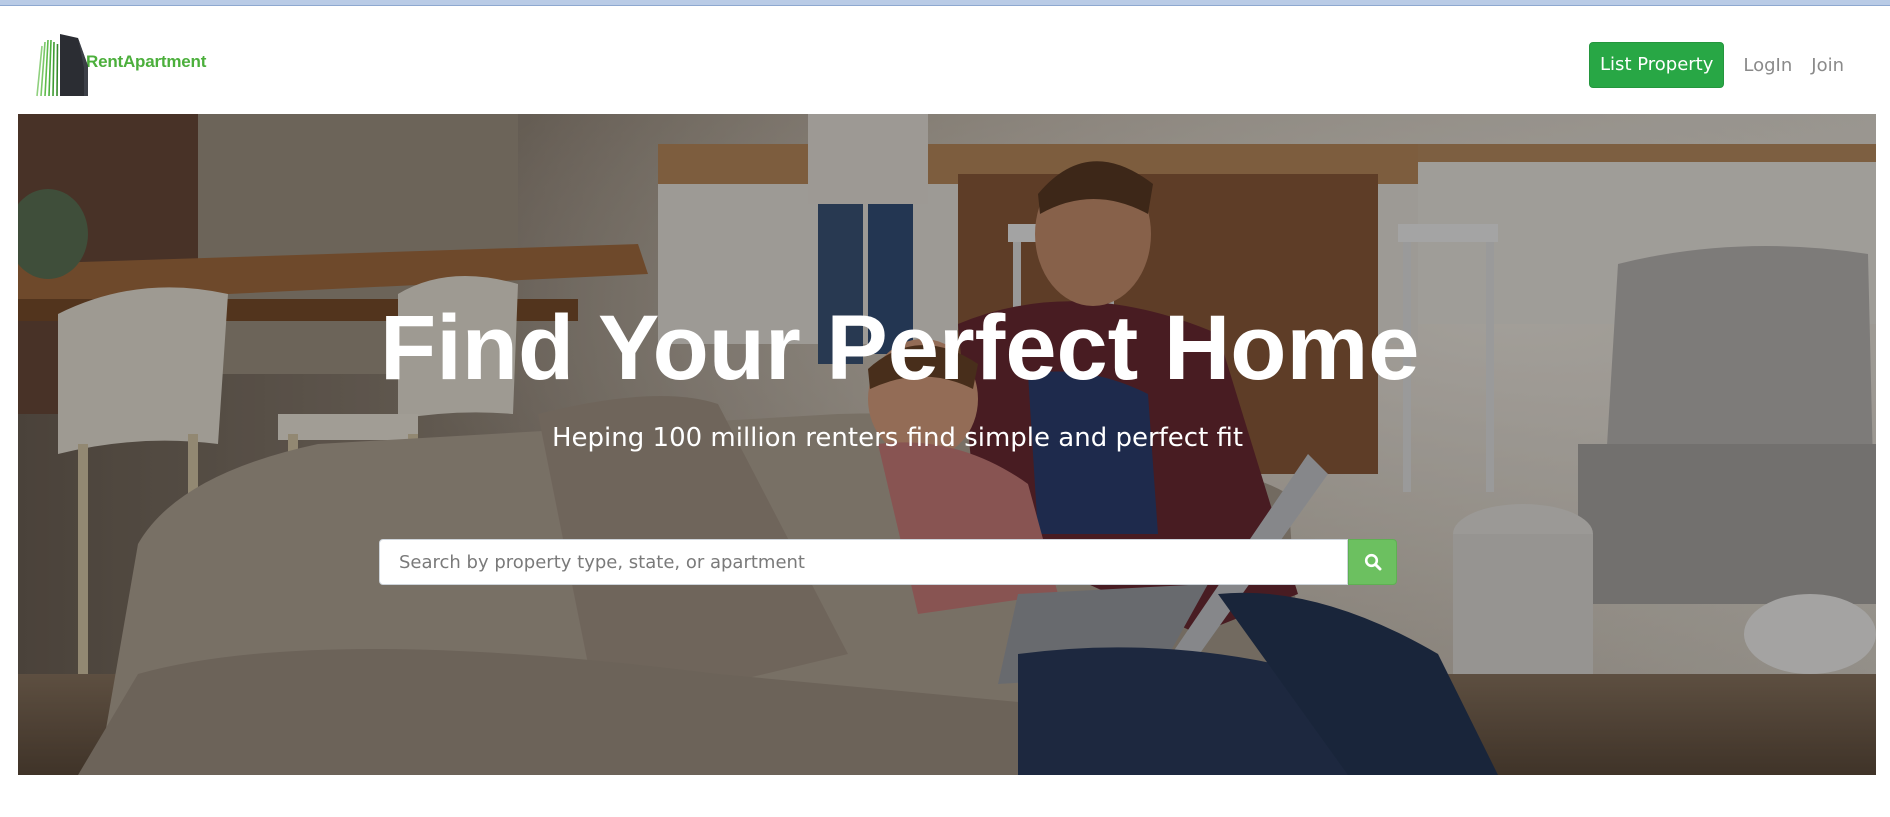  I want to click on brand-logo: RentApartment, so click(129, 63).